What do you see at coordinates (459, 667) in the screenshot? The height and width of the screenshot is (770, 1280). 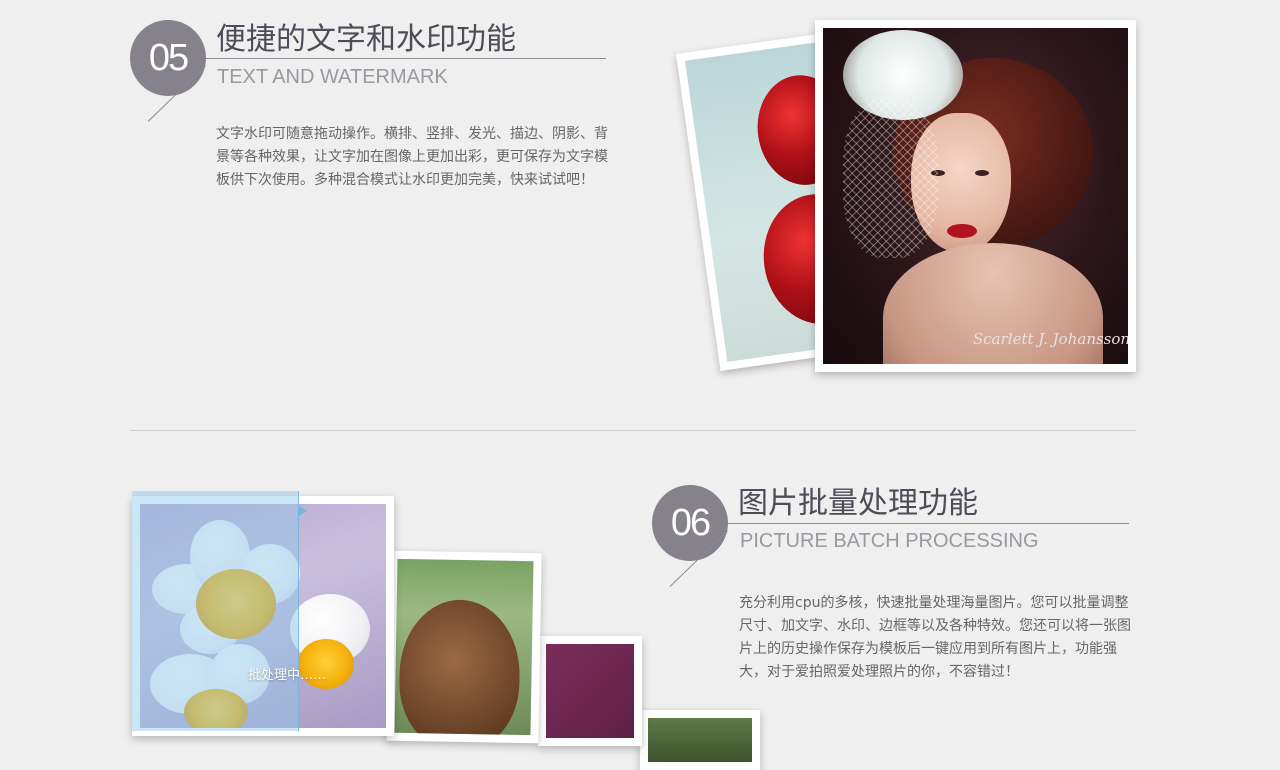 I see `bear-shape` at bounding box center [459, 667].